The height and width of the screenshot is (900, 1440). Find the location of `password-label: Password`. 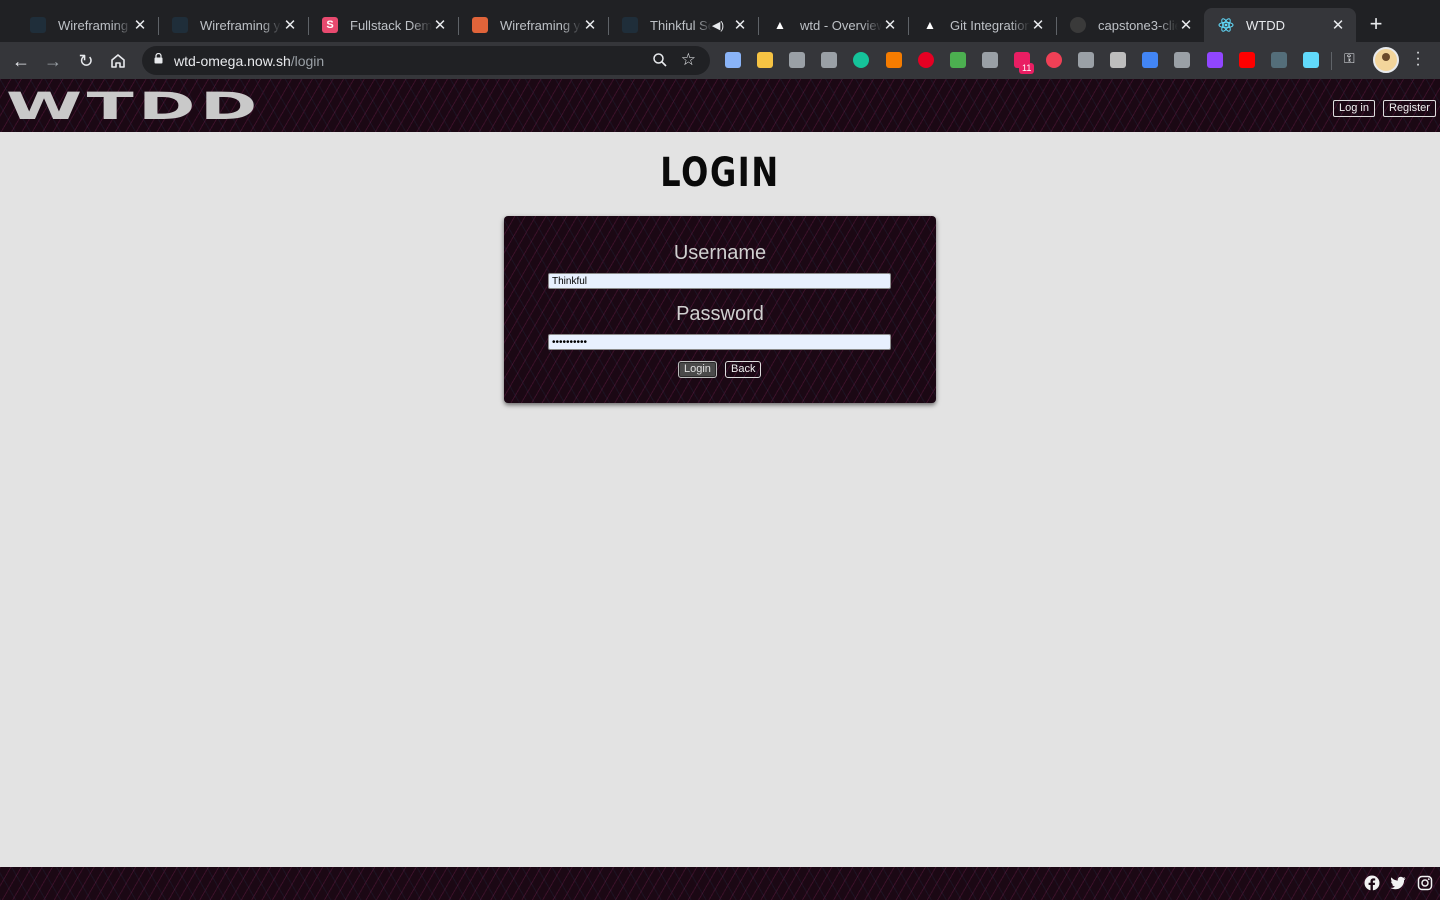

password-label: Password is located at coordinates (720, 314).